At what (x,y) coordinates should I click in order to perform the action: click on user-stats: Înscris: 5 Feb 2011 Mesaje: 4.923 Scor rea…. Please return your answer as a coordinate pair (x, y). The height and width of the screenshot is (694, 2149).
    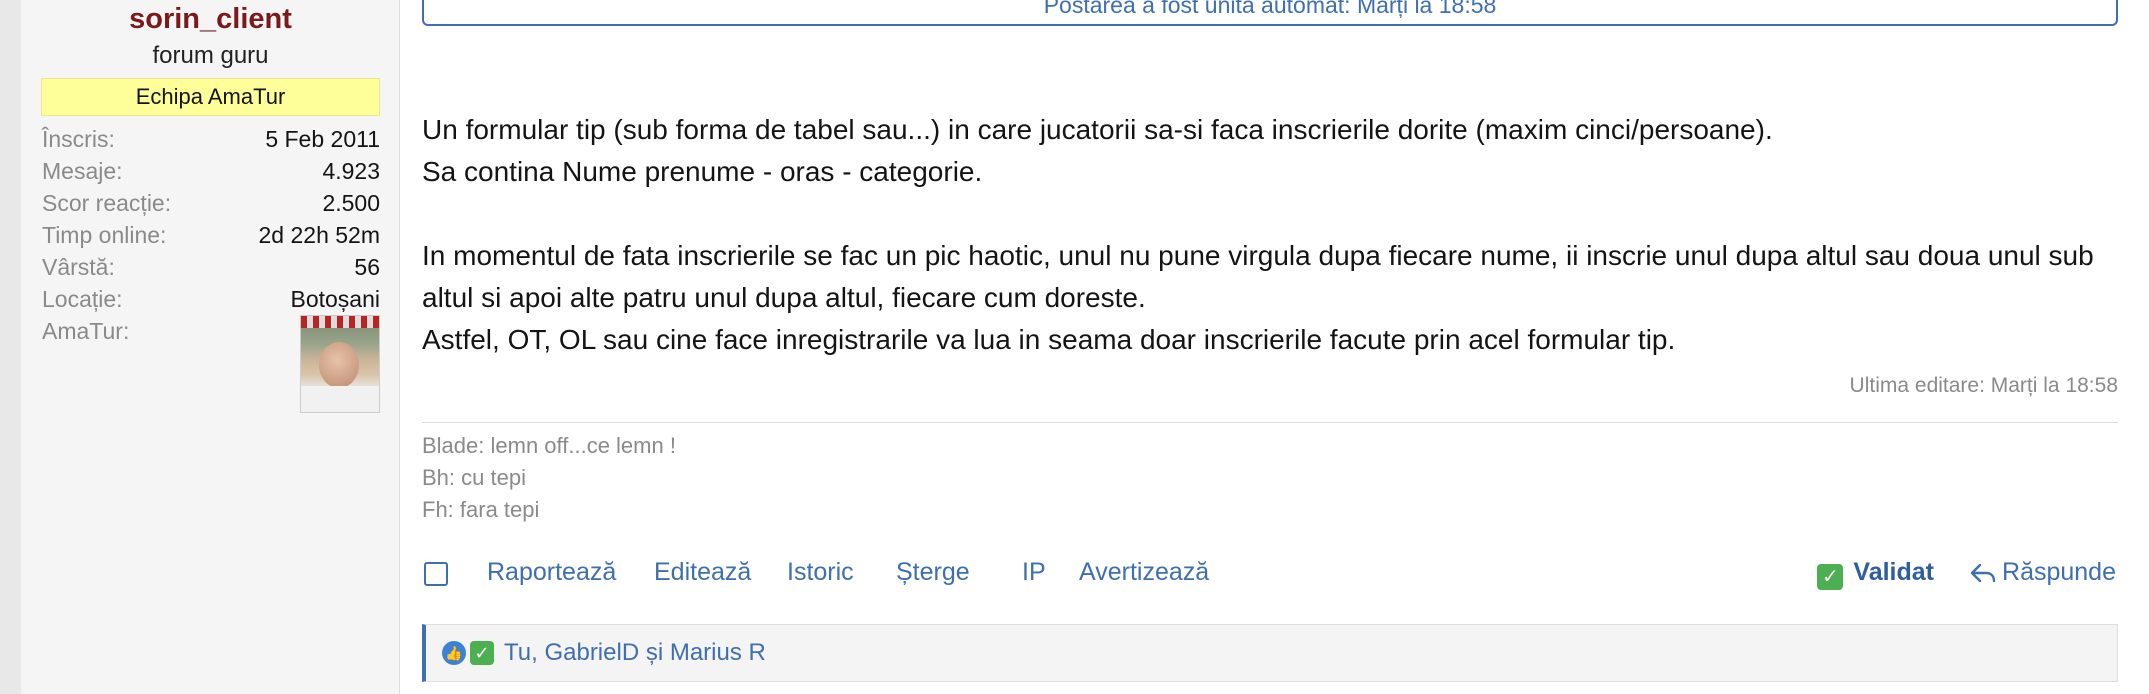
    Looking at the image, I should click on (211, 235).